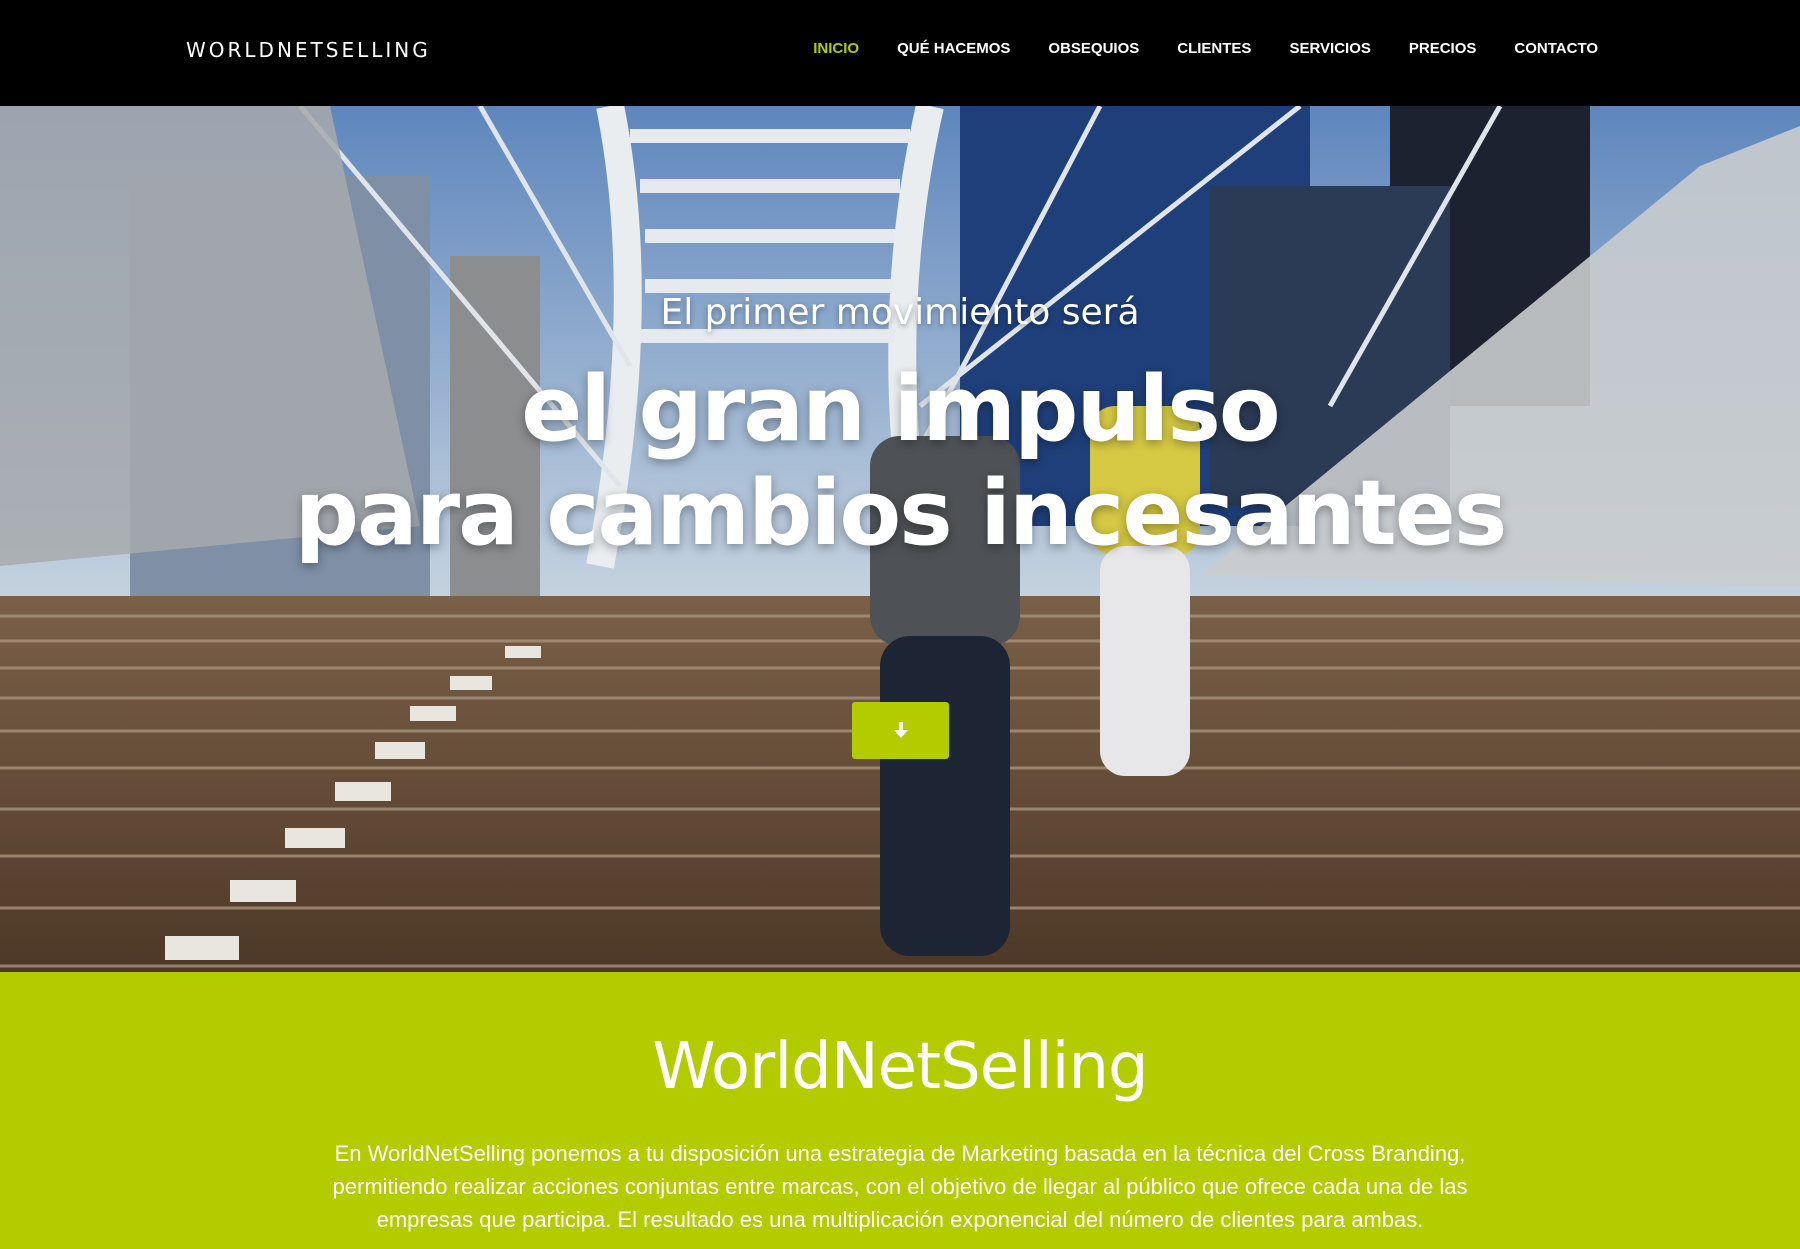  Describe the element at coordinates (901, 409) in the screenshot. I see `hero-title-line-1: el gran impulso` at that location.